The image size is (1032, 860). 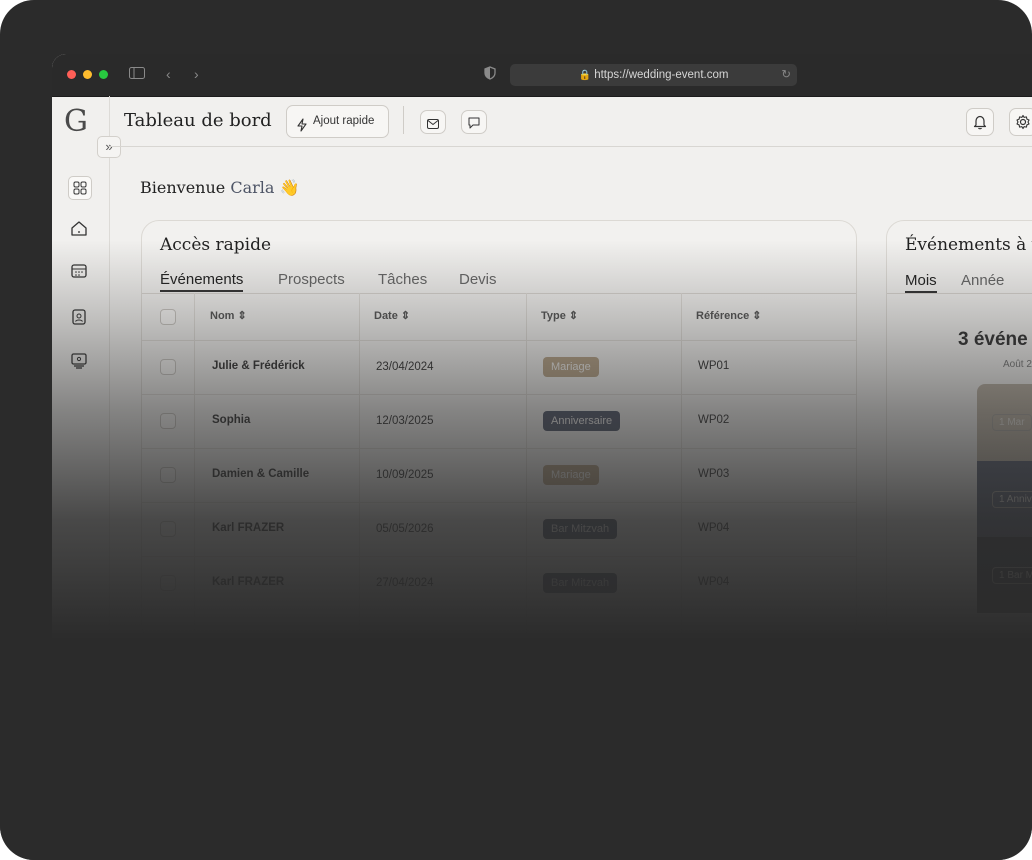 What do you see at coordinates (723, 316) in the screenshot?
I see `column-header-label: Référence` at bounding box center [723, 316].